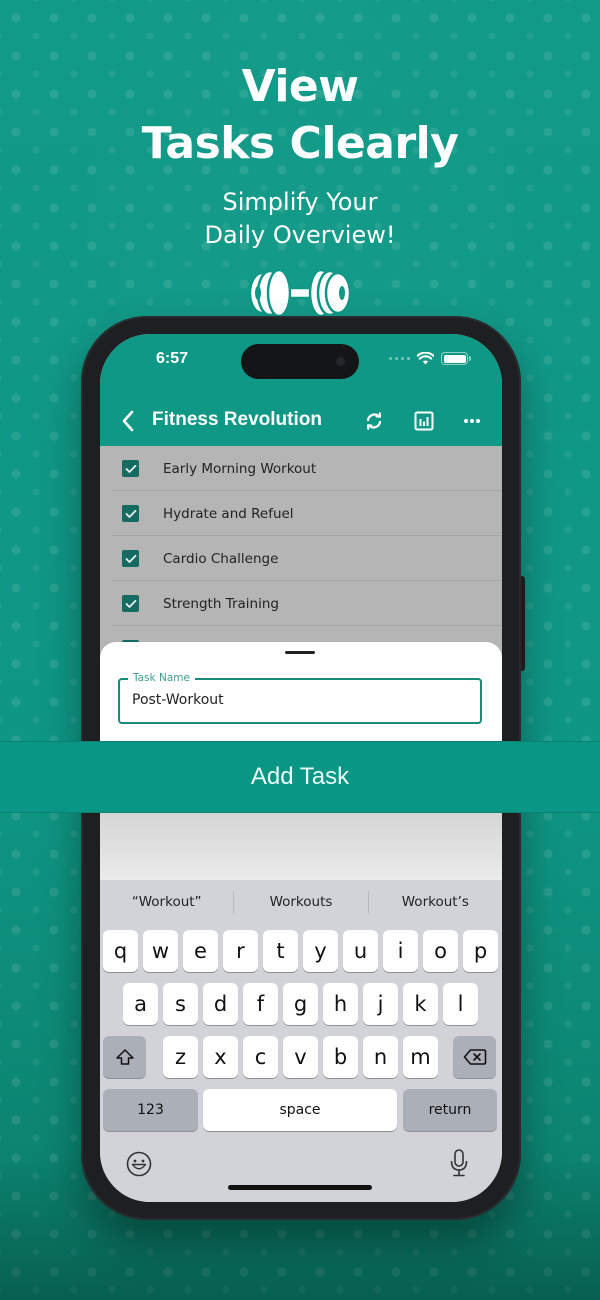 The image size is (600, 1300). What do you see at coordinates (456, 358) in the screenshot?
I see `battery-icon` at bounding box center [456, 358].